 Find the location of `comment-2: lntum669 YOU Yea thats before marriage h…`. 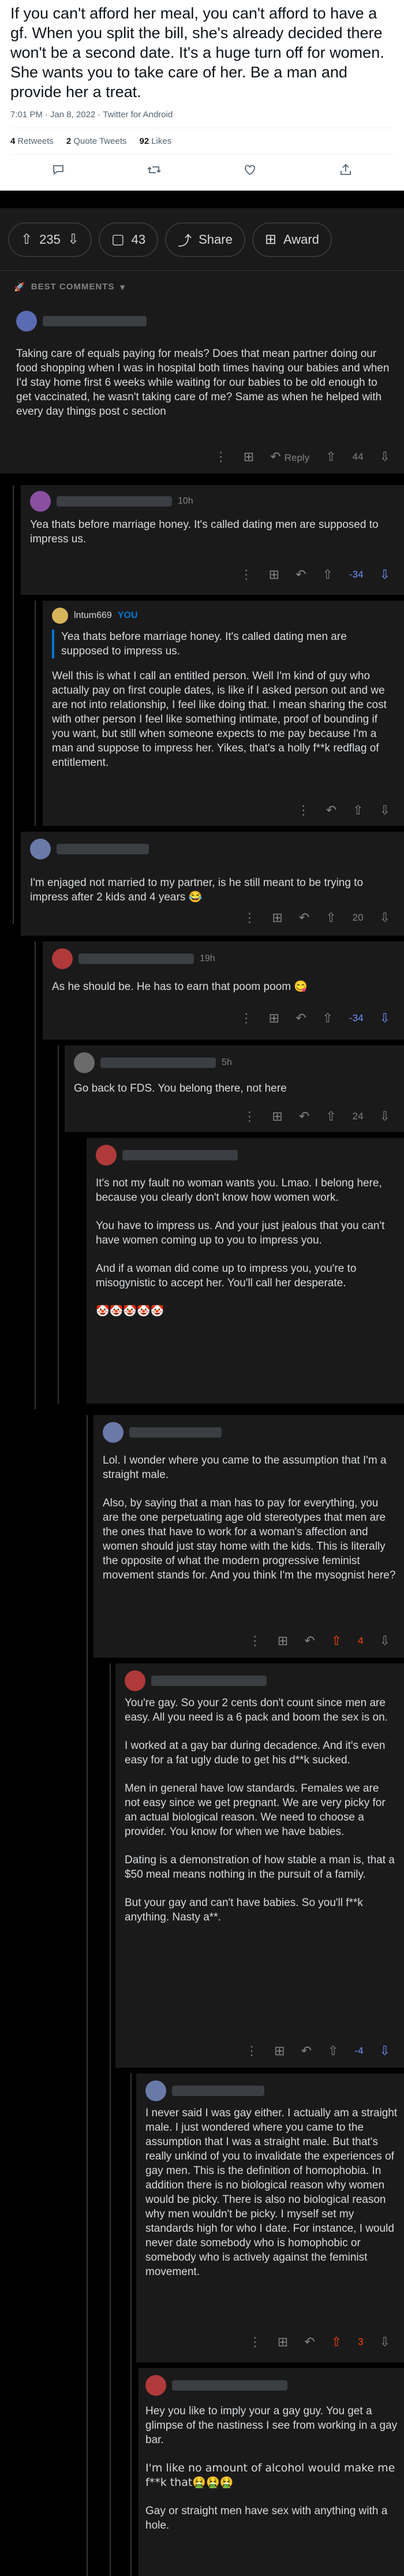

comment-2: lntum669 YOU Yea thats before marriage h… is located at coordinates (223, 713).